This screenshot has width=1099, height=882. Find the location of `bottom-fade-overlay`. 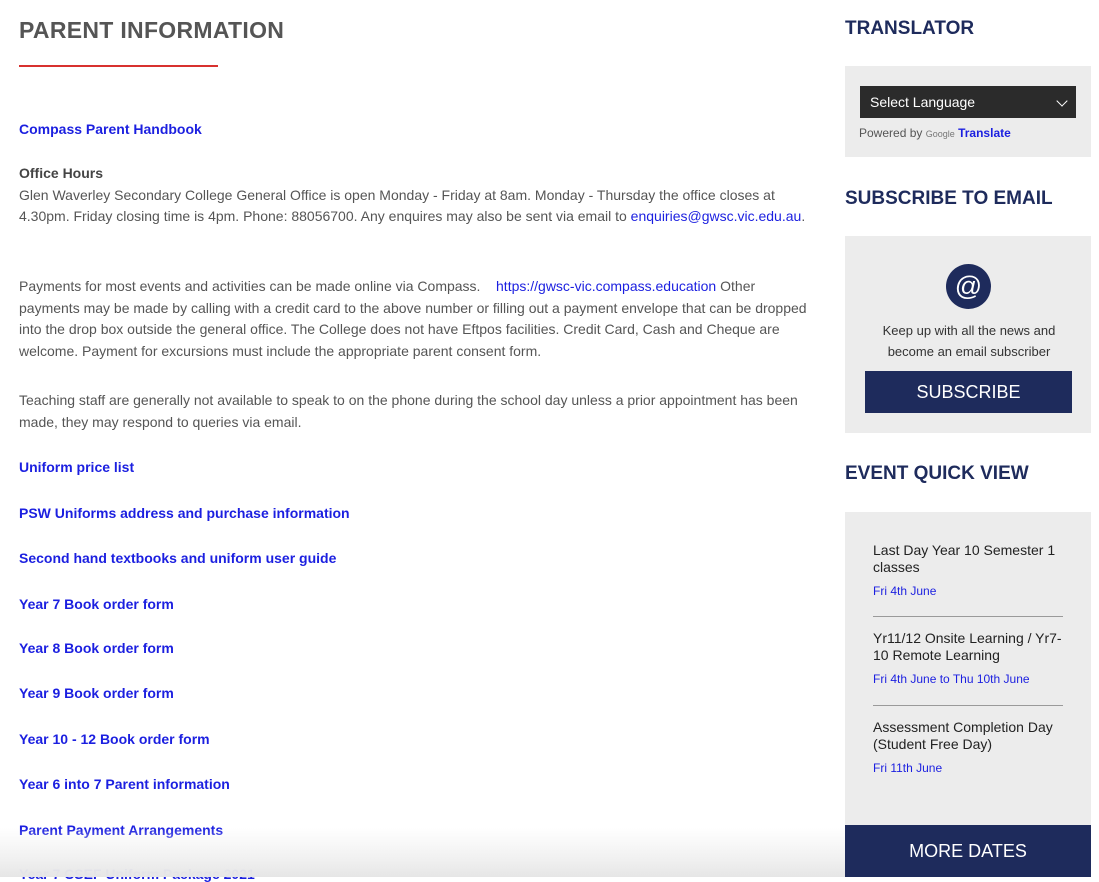

bottom-fade-overlay is located at coordinates (422, 852).